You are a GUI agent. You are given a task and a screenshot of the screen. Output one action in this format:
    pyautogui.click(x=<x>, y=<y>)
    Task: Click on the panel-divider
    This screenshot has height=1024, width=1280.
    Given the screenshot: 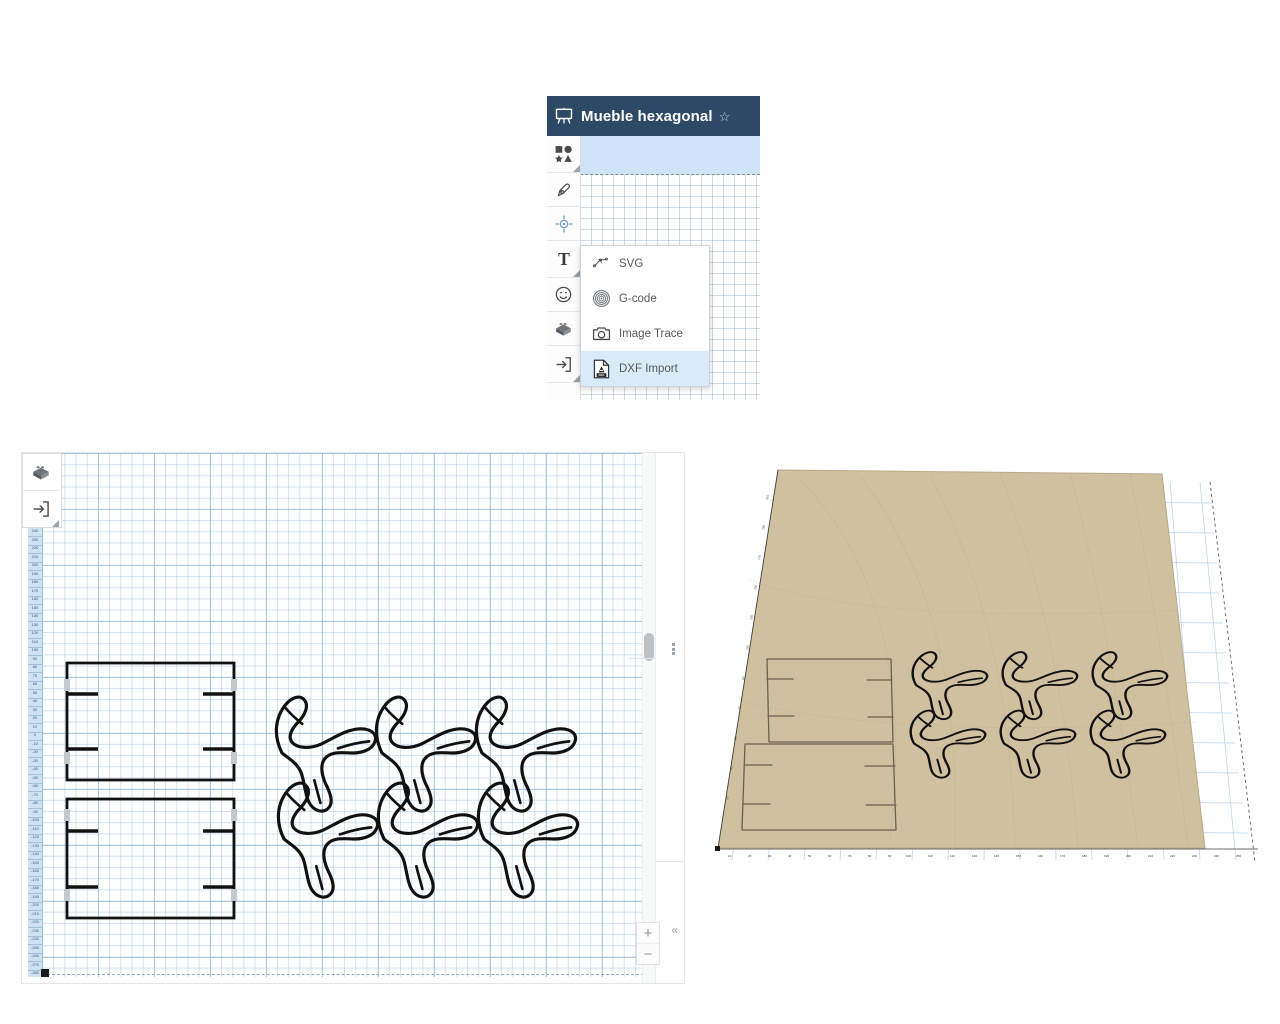 What is the action you would take?
    pyautogui.click(x=642, y=658)
    